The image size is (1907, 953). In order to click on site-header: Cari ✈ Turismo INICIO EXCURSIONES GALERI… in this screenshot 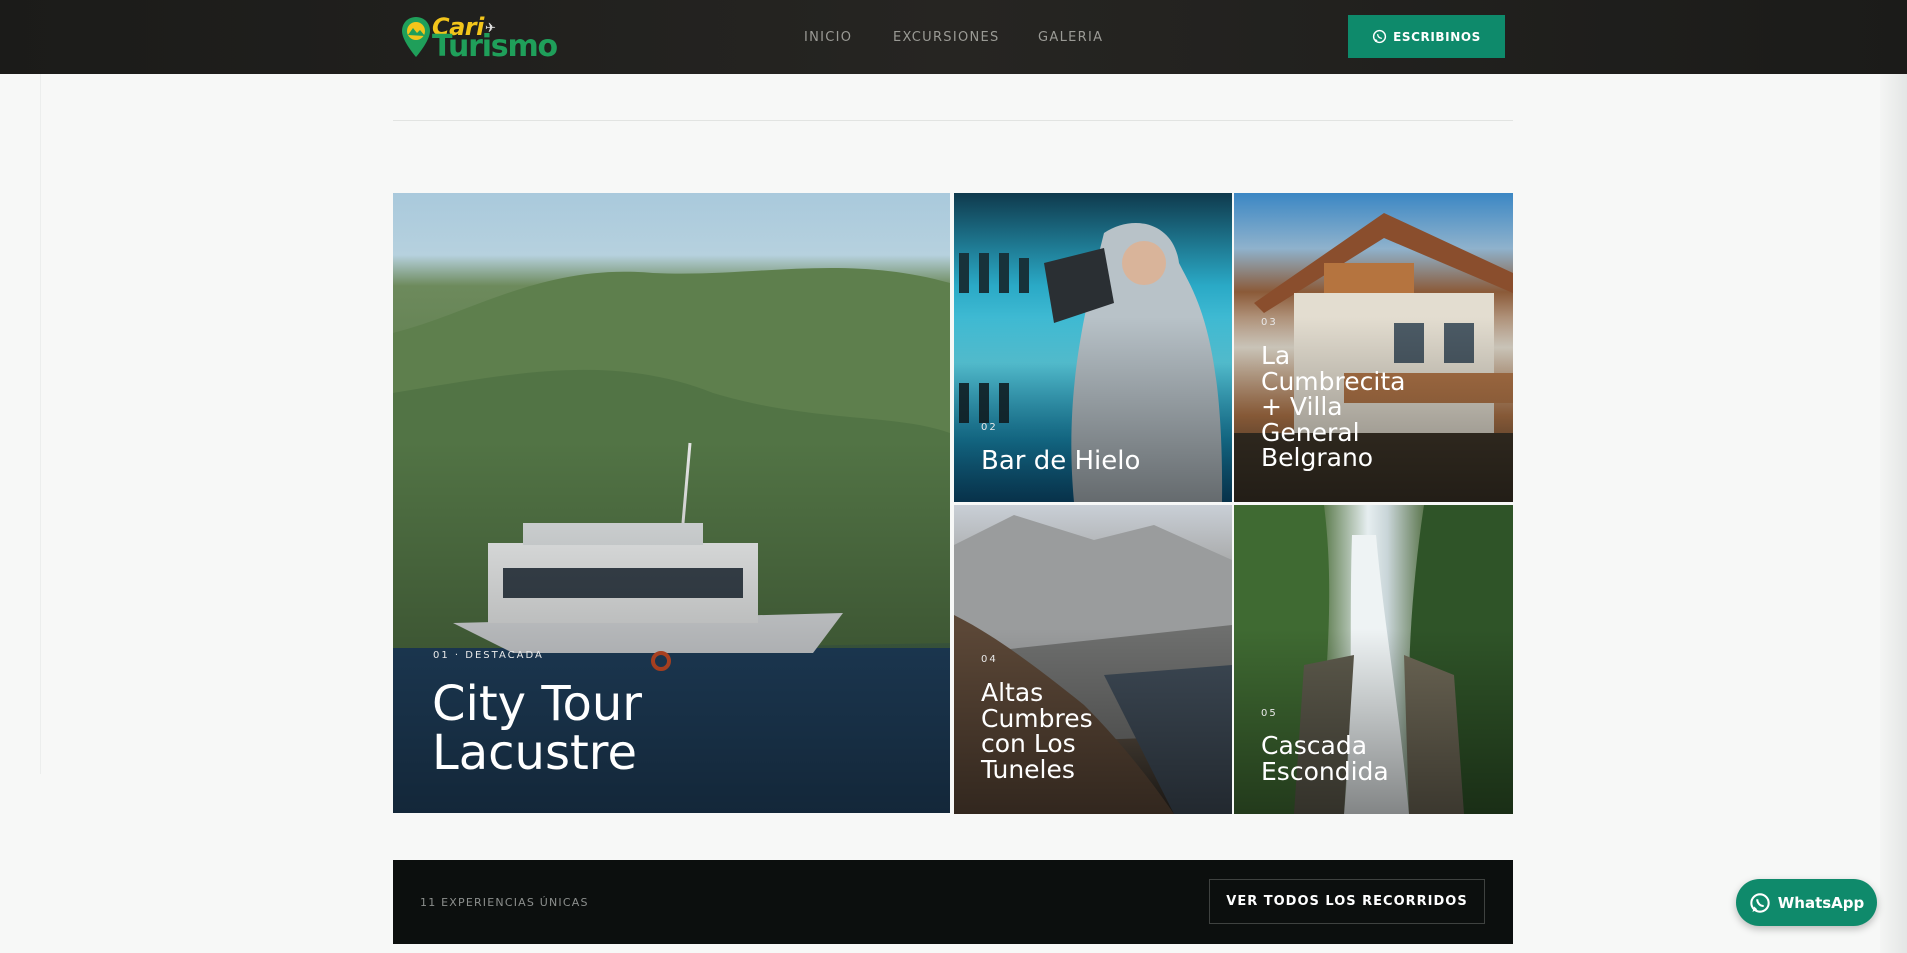, I will do `click(953, 37)`.